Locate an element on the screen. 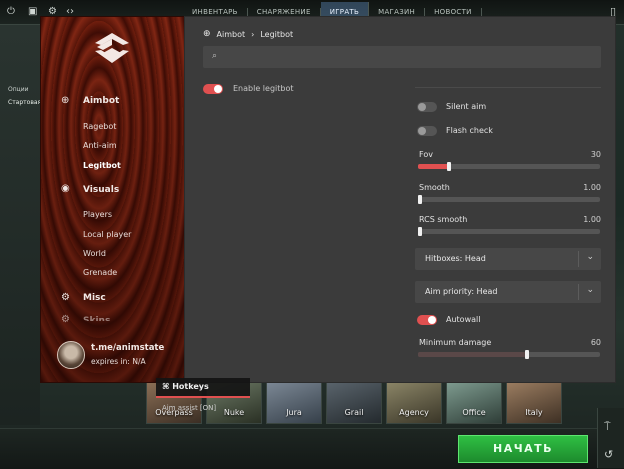  nav-inventory: ИНВЕНТАРЬ is located at coordinates (215, 12).